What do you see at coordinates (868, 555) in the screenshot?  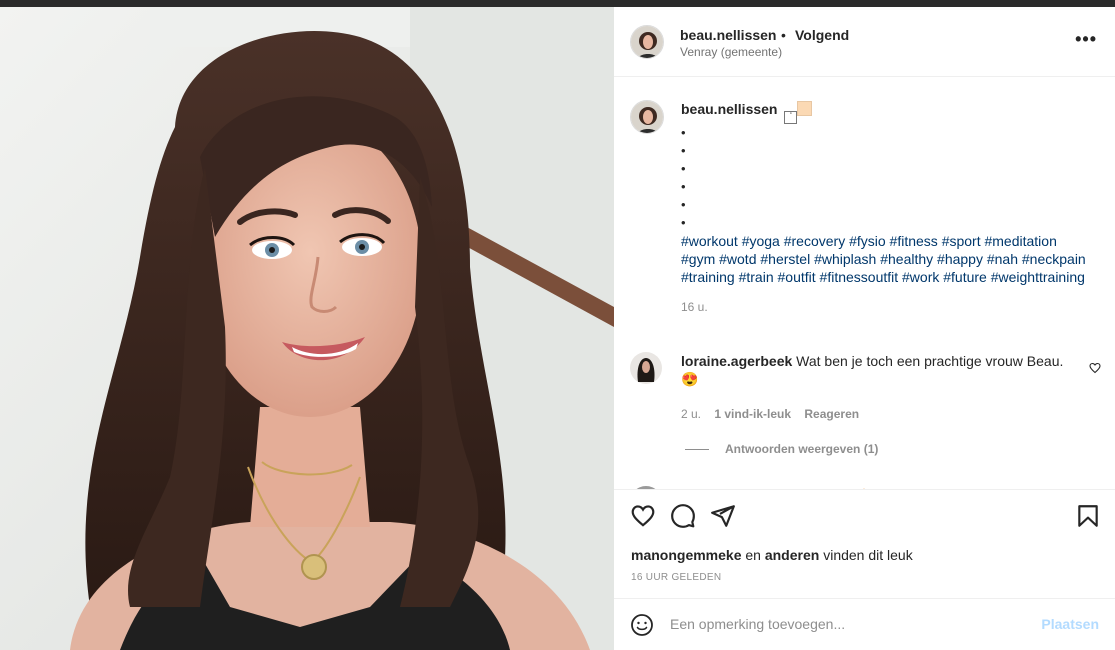 I see `likes-suffix: vinden dit leuk` at bounding box center [868, 555].